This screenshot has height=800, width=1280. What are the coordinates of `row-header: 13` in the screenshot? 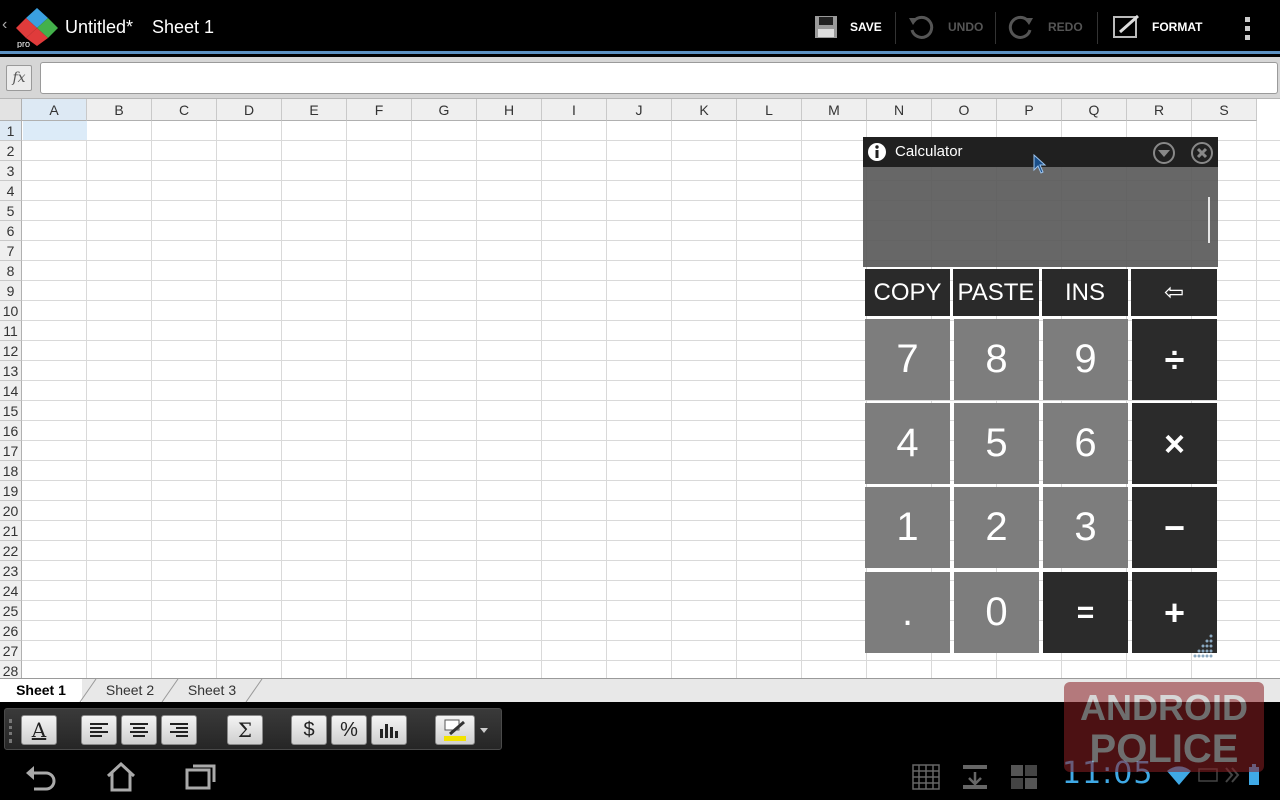 It's located at (11, 371).